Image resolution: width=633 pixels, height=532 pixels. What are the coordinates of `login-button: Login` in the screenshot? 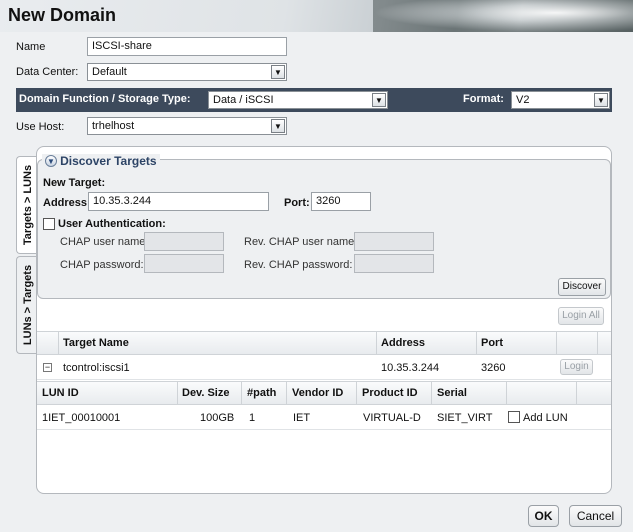 It's located at (576, 367).